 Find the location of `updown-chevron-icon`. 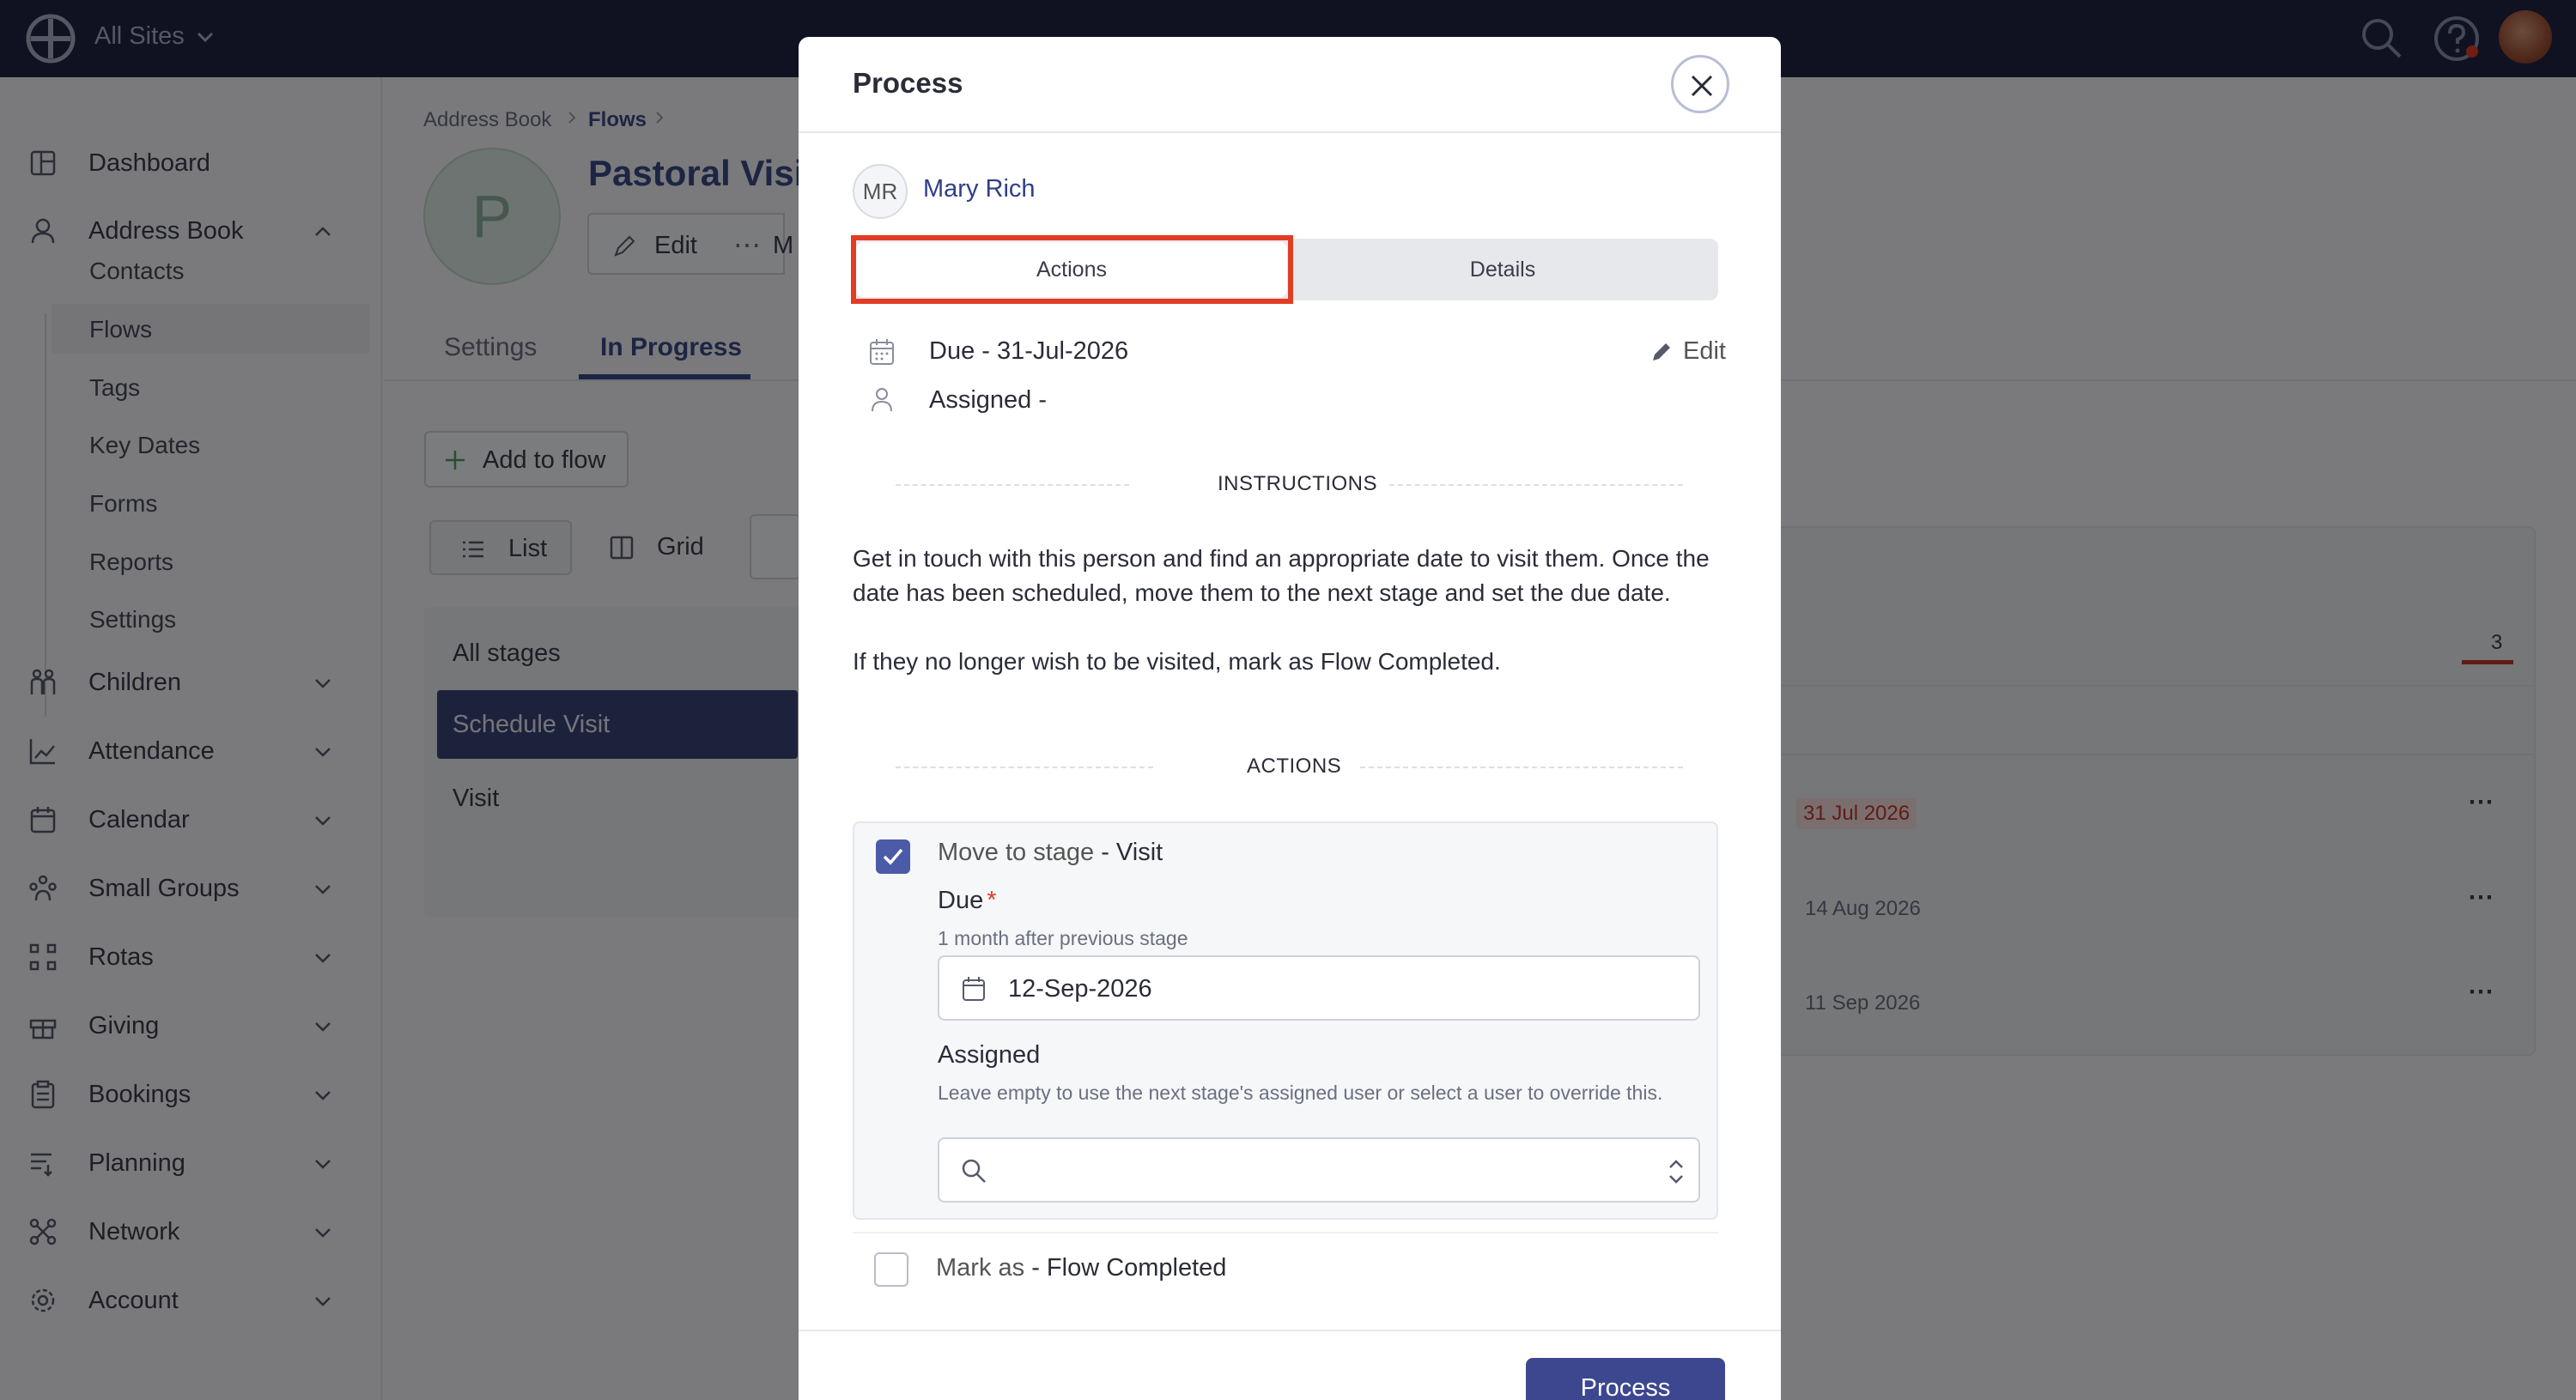

updown-chevron-icon is located at coordinates (1676, 1172).